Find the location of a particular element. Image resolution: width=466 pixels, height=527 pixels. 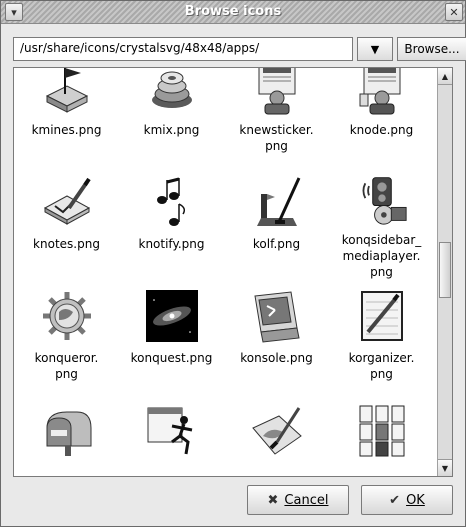

icon-item-korganizer: korganizer. png is located at coordinates (381, 337).